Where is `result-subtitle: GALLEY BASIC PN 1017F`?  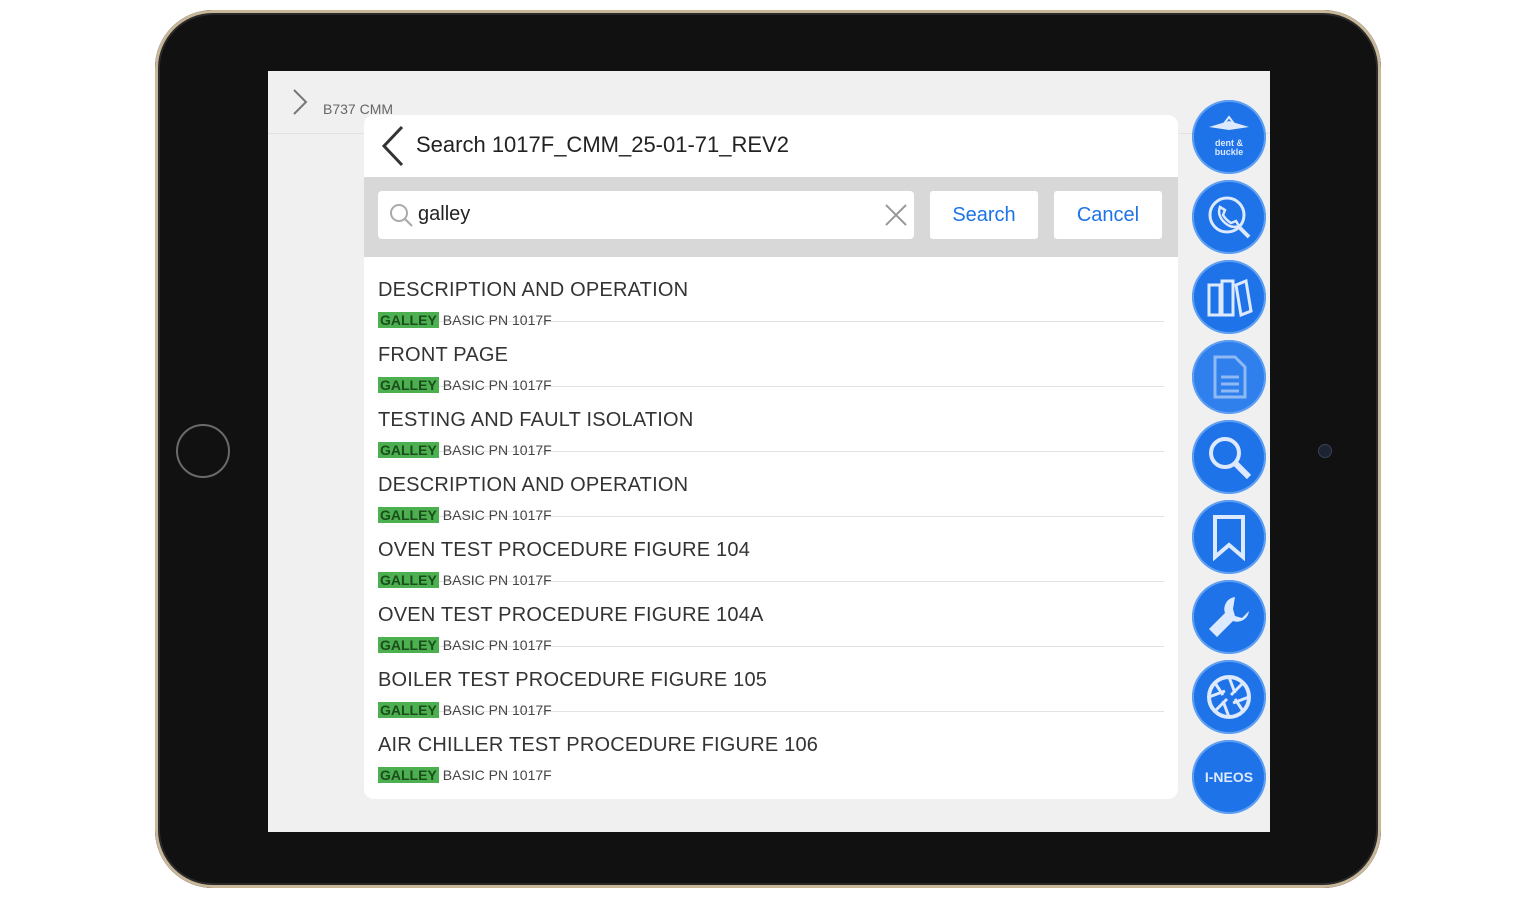
result-subtitle: GALLEY BASIC PN 1017F is located at coordinates (465, 775).